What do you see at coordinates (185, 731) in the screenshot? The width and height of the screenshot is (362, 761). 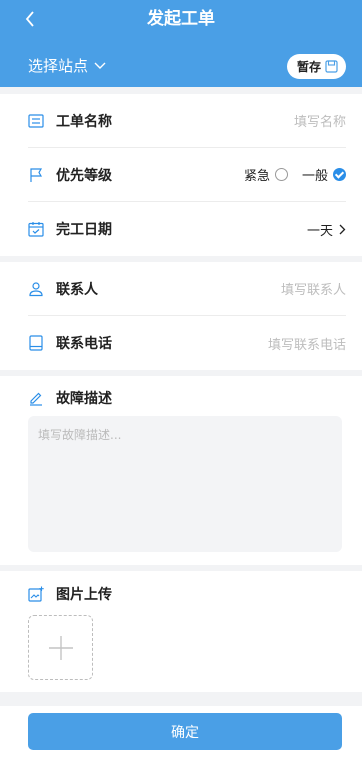 I see `confirm-button: 确定` at bounding box center [185, 731].